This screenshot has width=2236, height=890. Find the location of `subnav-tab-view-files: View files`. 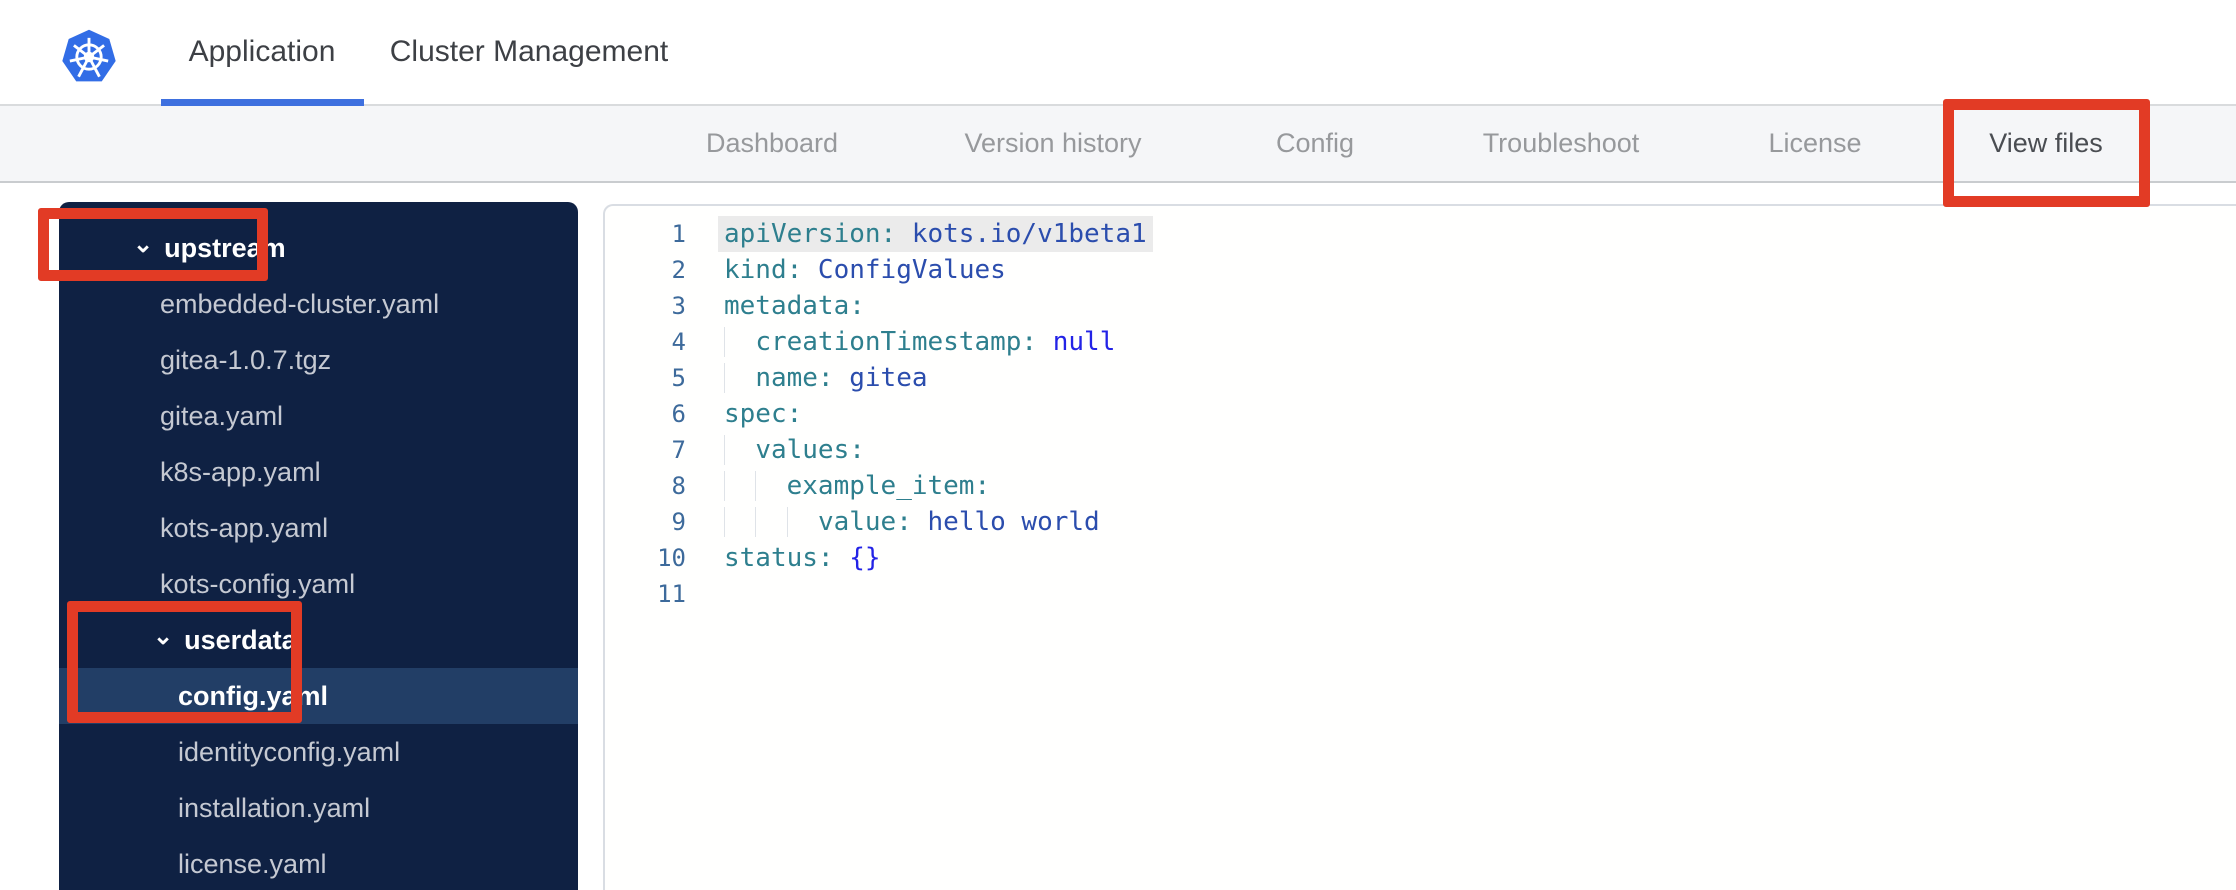

subnav-tab-view-files: View files is located at coordinates (2046, 143).